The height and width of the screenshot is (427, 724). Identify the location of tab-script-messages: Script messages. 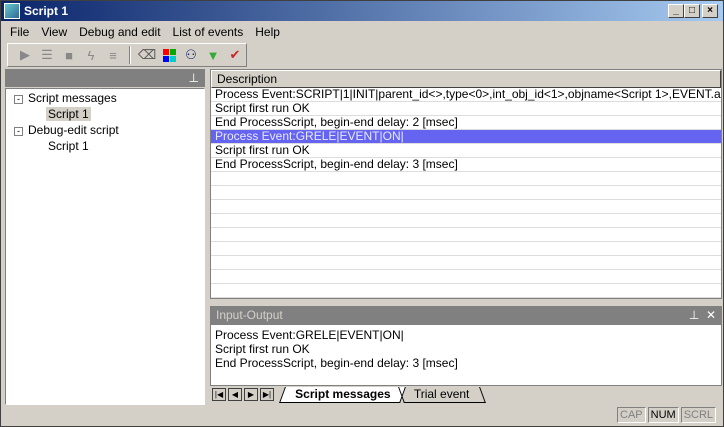
(343, 394).